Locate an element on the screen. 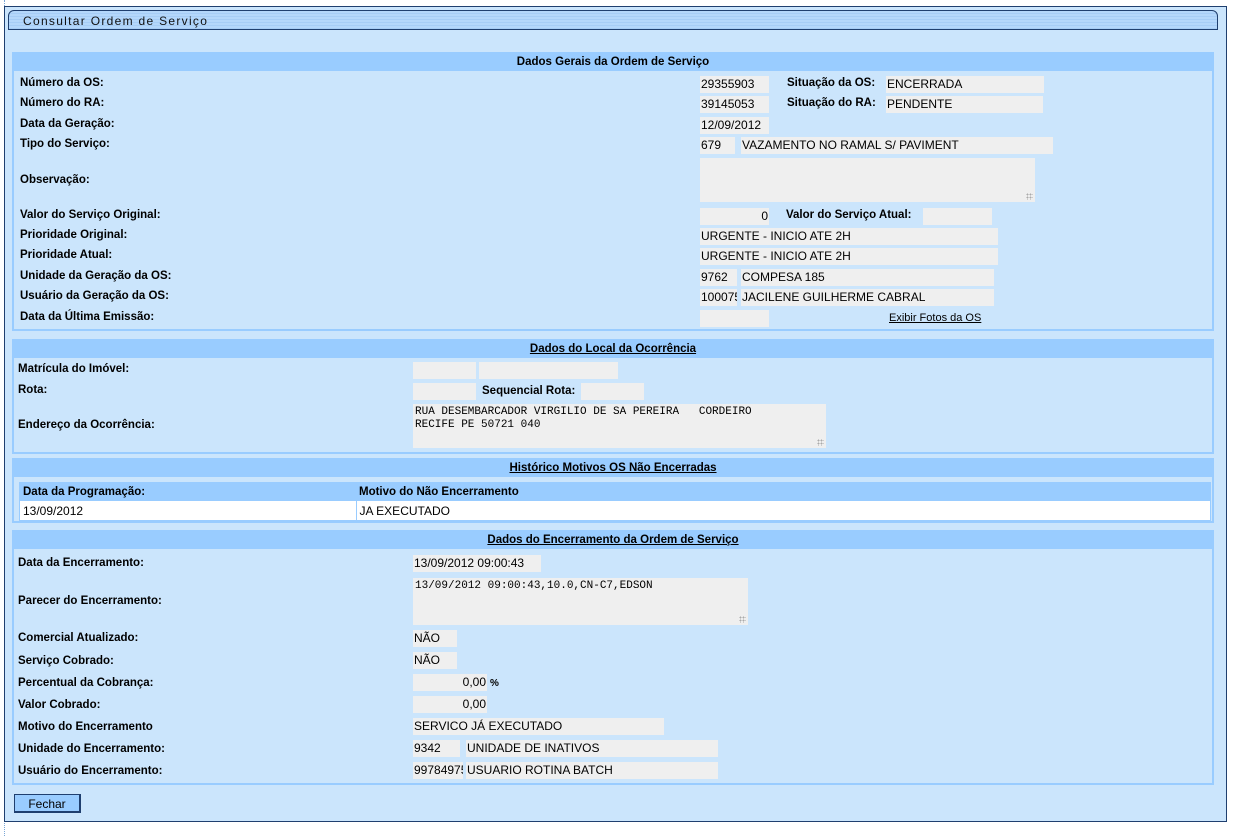  valor-cobrado-label: Valor Cobrado: is located at coordinates (59, 705).